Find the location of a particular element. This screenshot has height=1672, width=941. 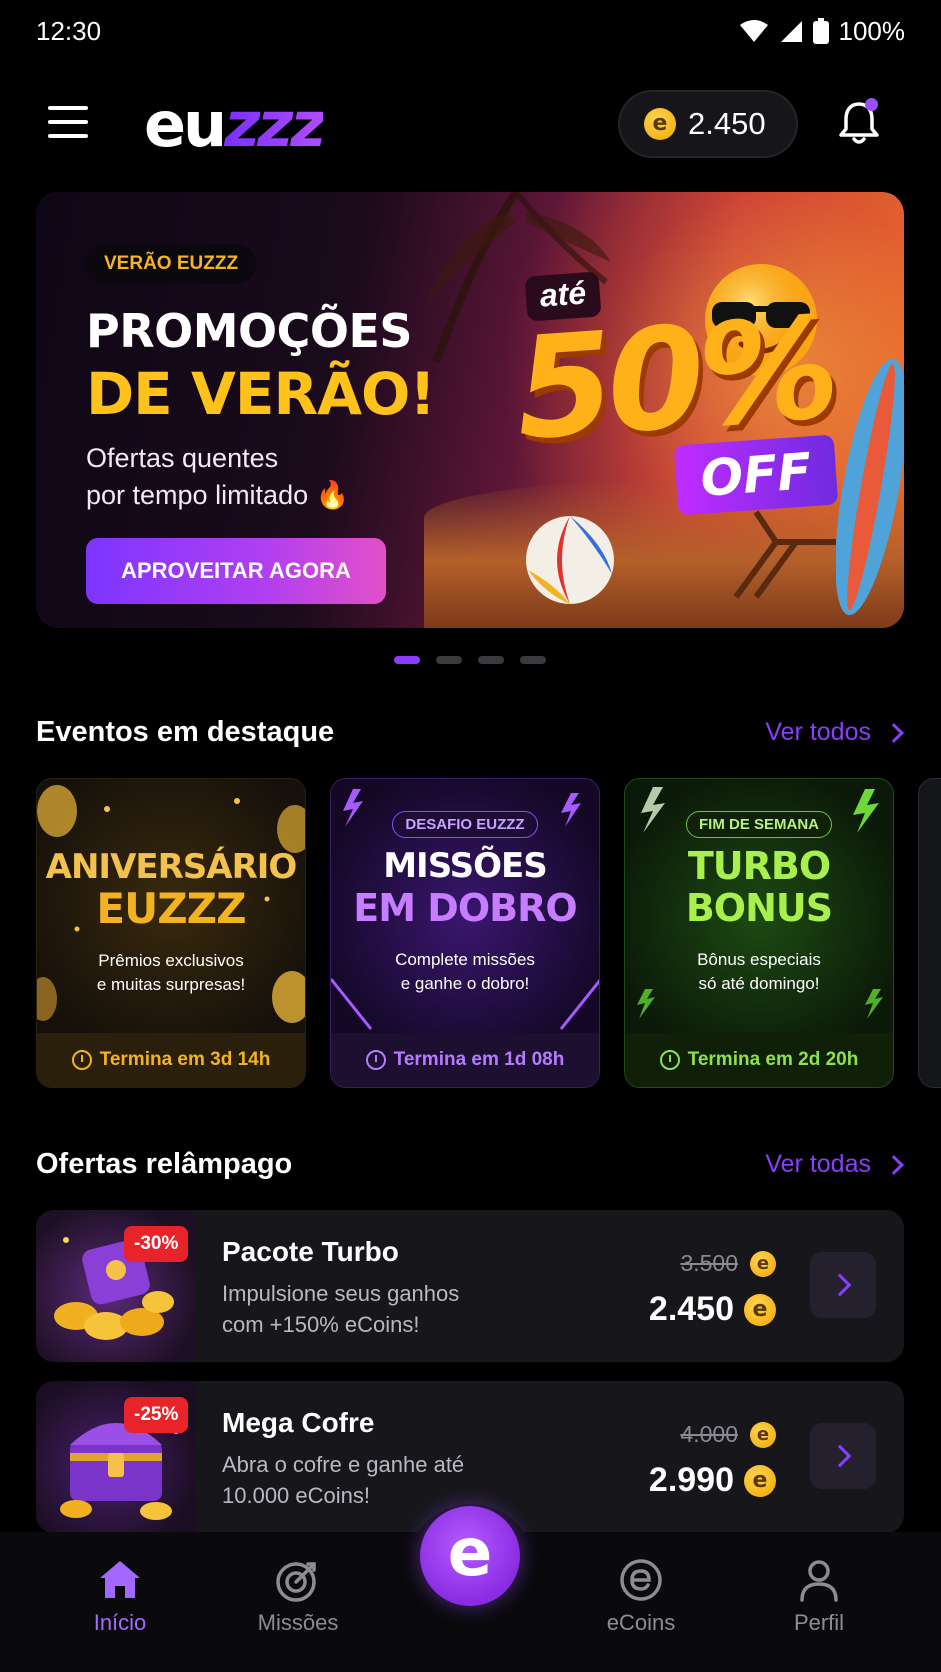

ecoin-icon is located at coordinates (641, 1580).